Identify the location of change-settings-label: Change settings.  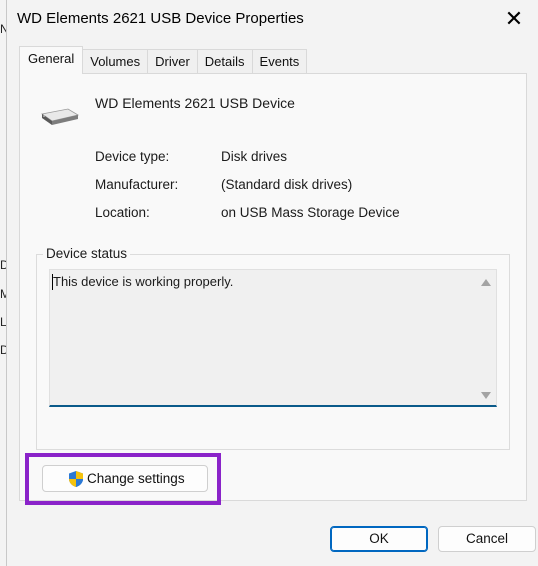
(136, 478).